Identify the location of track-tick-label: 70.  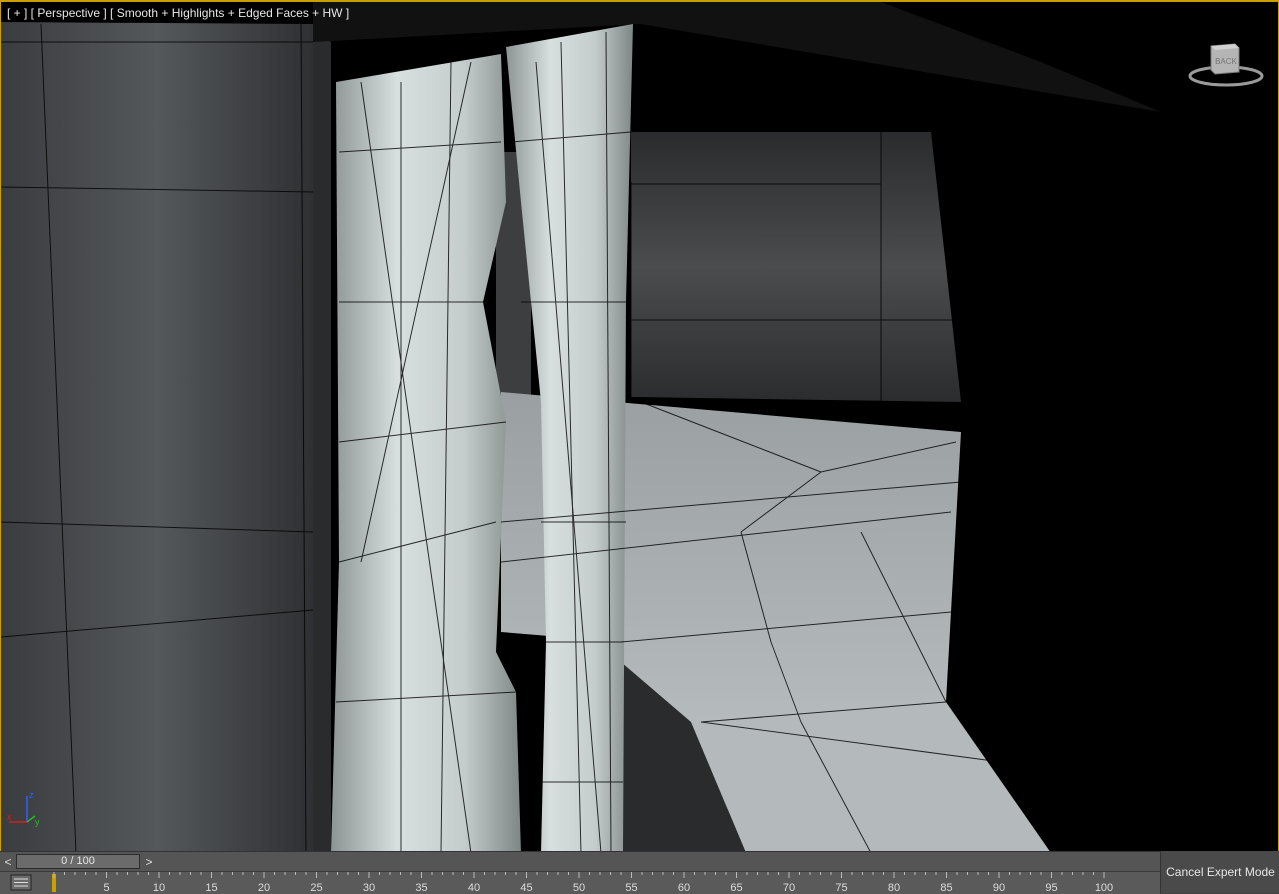
(789, 888).